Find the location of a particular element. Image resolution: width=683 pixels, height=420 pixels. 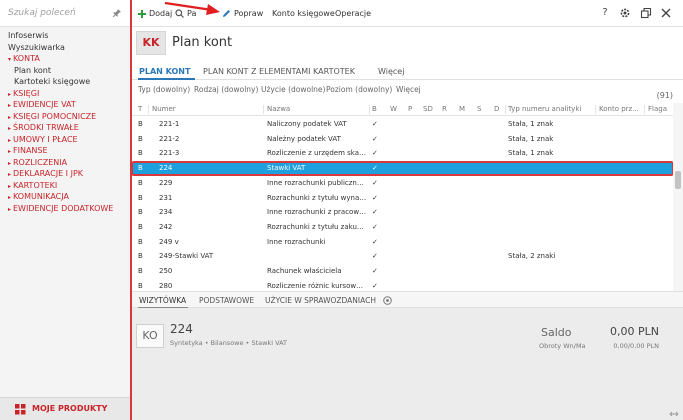

table-row: B 229 Inne rozrachunki publiczno... ✓ is located at coordinates (402, 183).